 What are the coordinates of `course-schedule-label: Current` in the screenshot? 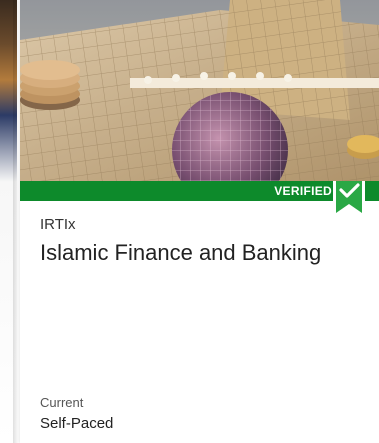 It's located at (62, 402).